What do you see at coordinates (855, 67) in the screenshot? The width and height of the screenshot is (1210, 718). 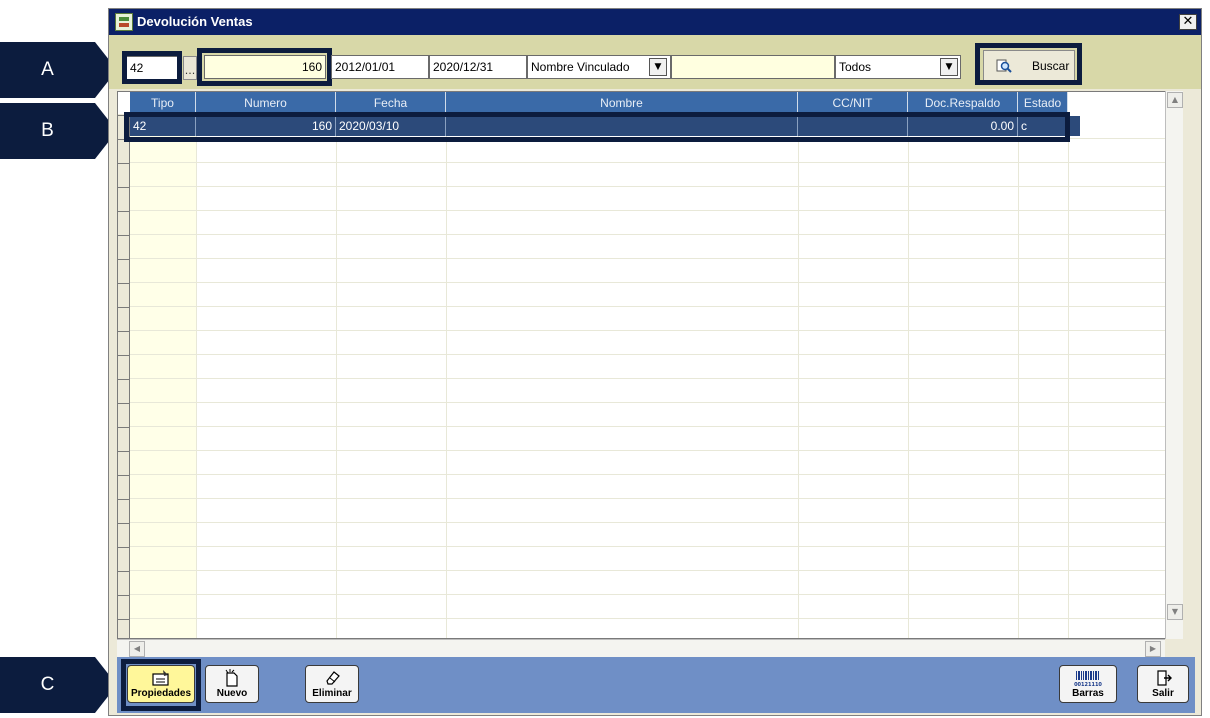 I see `estado-value: Todos` at bounding box center [855, 67].